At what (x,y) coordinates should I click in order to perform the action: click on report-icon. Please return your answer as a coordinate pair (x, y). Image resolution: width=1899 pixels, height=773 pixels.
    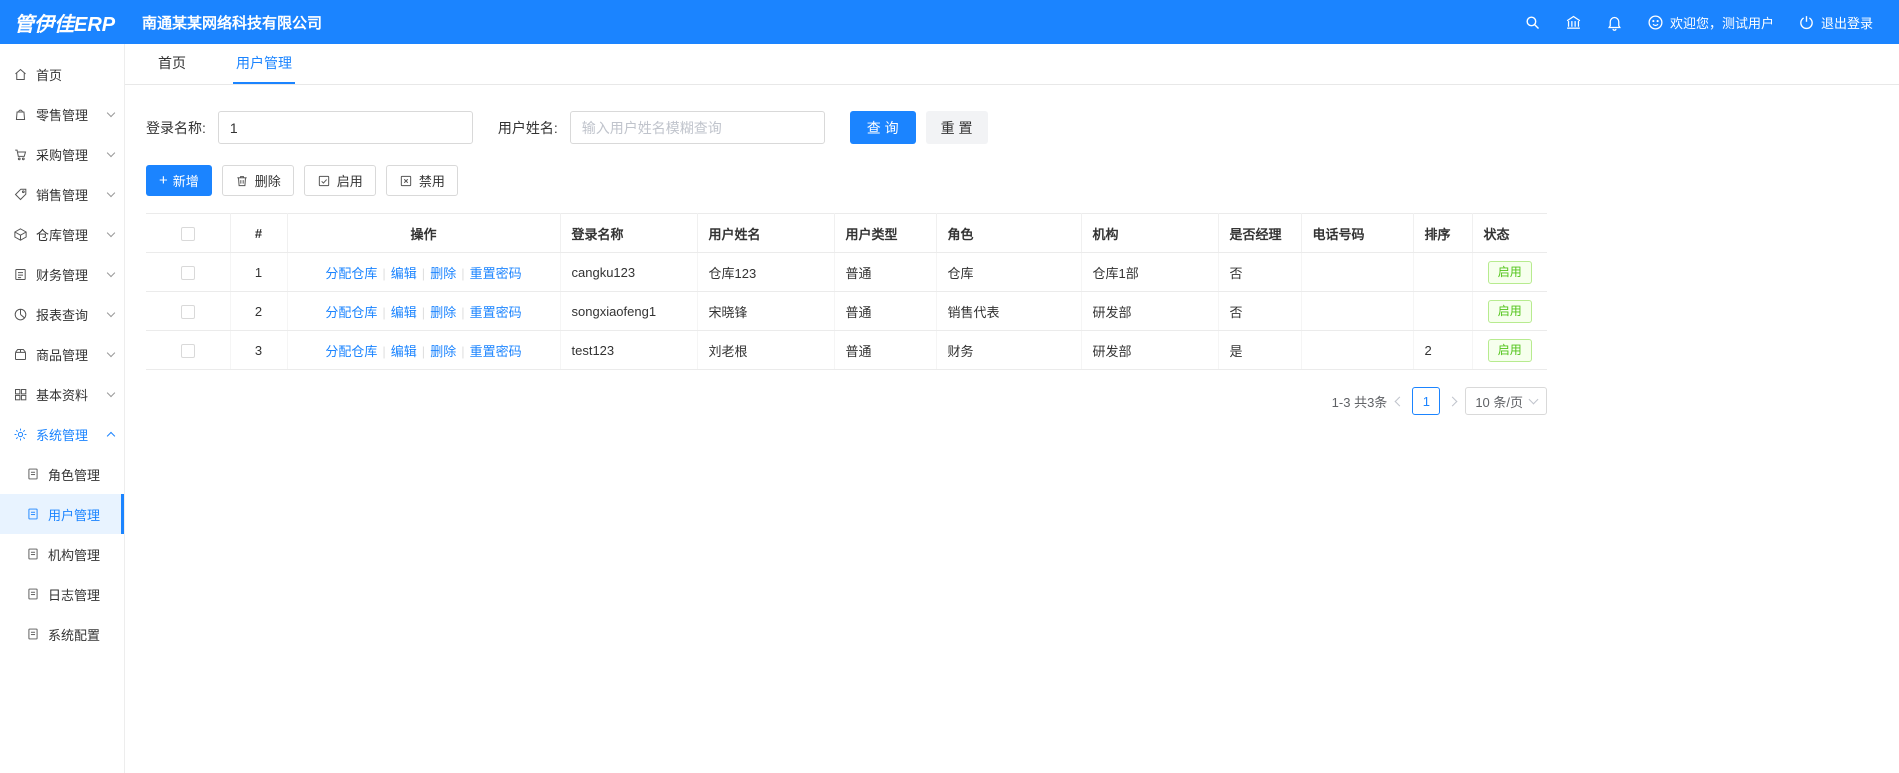
    Looking at the image, I should click on (20, 314).